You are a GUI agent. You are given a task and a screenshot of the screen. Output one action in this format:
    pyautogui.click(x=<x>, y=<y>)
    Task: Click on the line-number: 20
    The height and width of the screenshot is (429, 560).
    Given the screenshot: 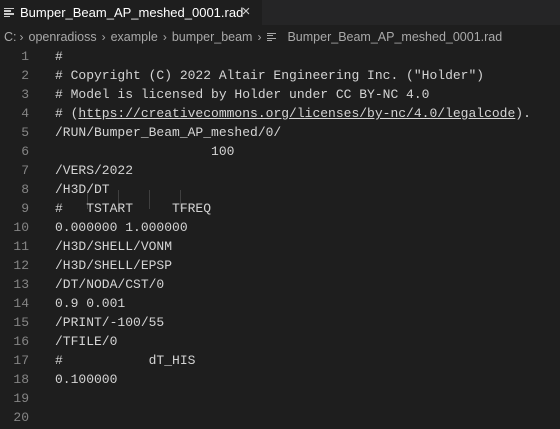 What is the action you would take?
    pyautogui.click(x=21, y=417)
    